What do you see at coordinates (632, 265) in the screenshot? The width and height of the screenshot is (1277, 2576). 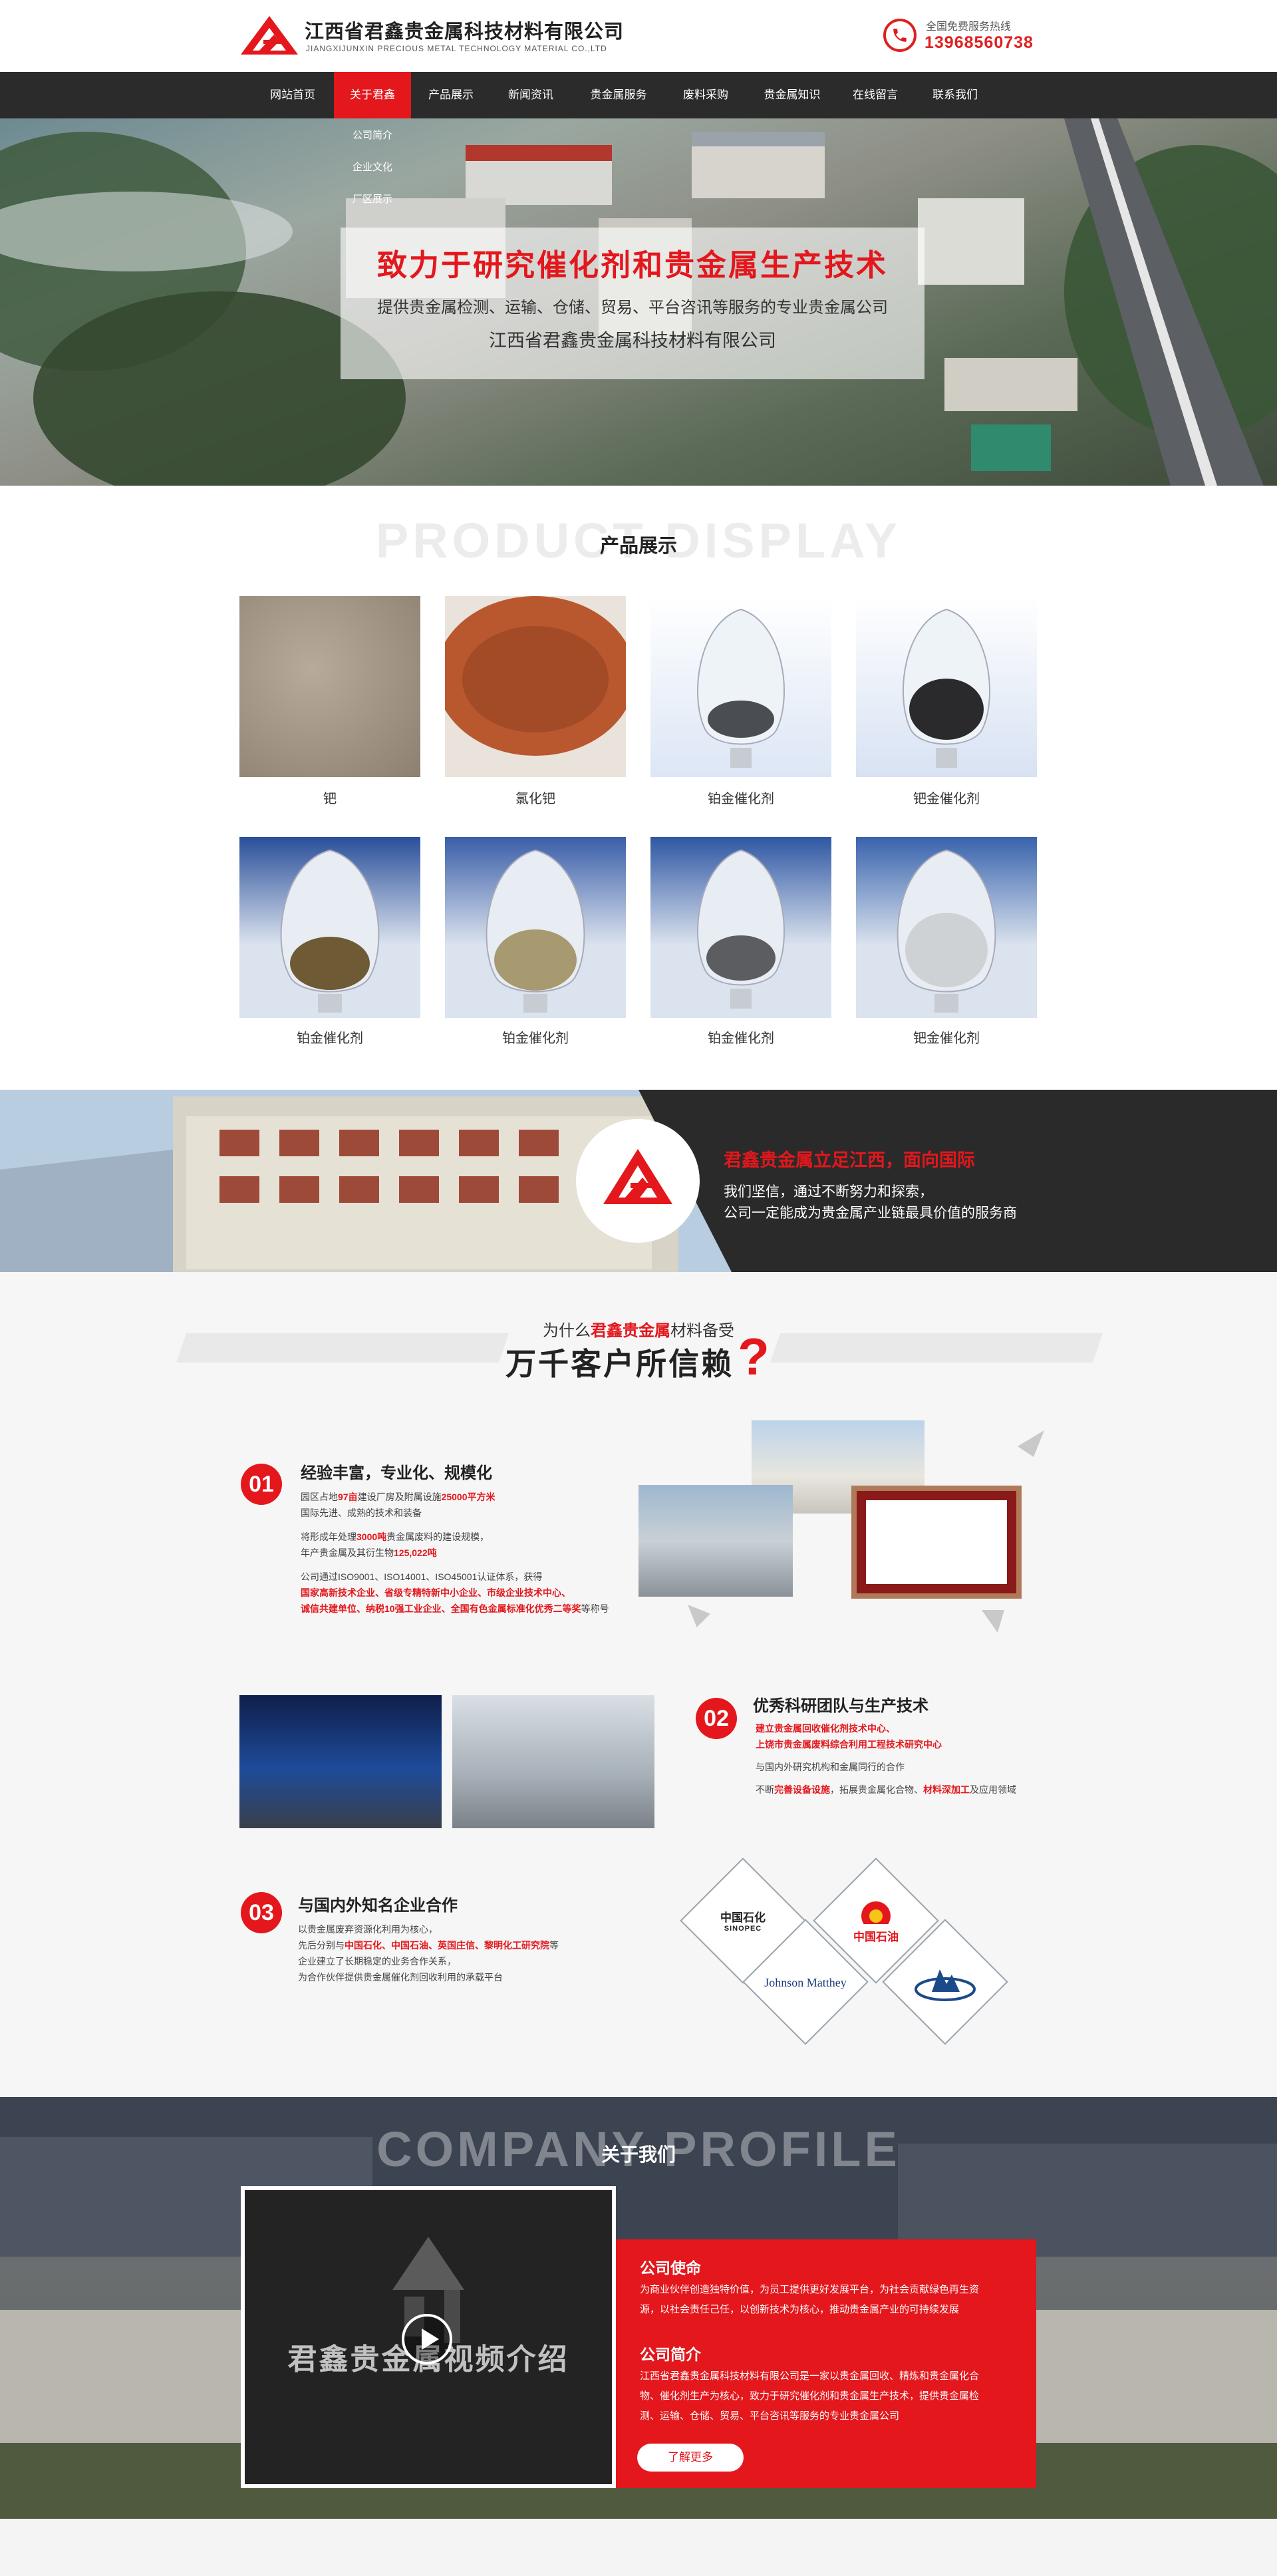 I see `hero-headline: 致力于研究催化剂和贵金属生产技术` at bounding box center [632, 265].